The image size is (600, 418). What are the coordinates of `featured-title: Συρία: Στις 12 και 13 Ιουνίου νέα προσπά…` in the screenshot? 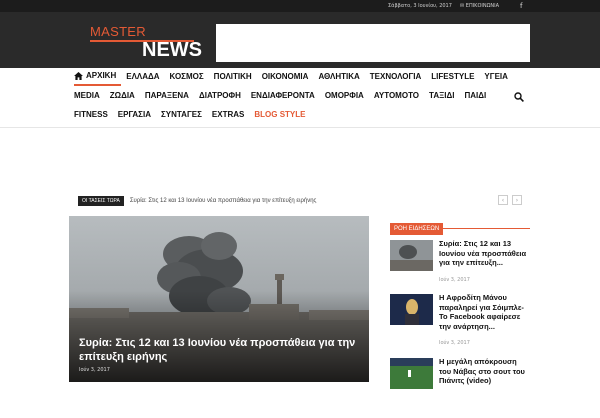 It's located at (221, 350).